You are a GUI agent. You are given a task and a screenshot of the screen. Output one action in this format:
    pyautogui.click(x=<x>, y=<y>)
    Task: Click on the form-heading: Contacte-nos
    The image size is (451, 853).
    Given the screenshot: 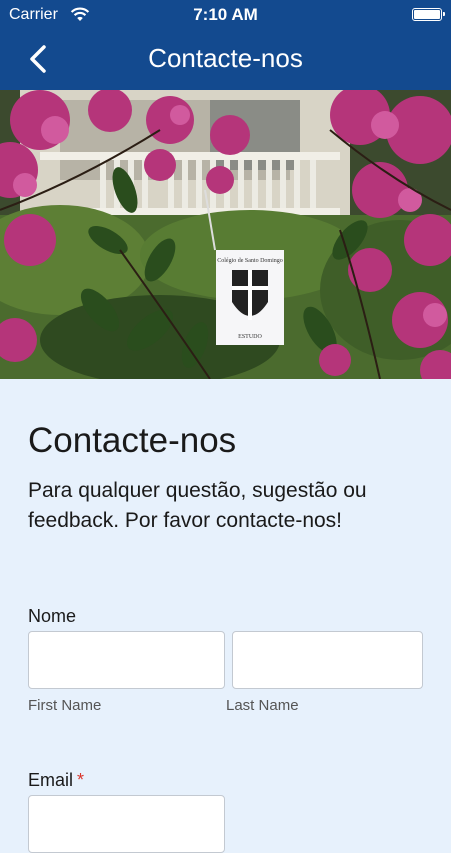 What is the action you would take?
    pyautogui.click(x=132, y=440)
    